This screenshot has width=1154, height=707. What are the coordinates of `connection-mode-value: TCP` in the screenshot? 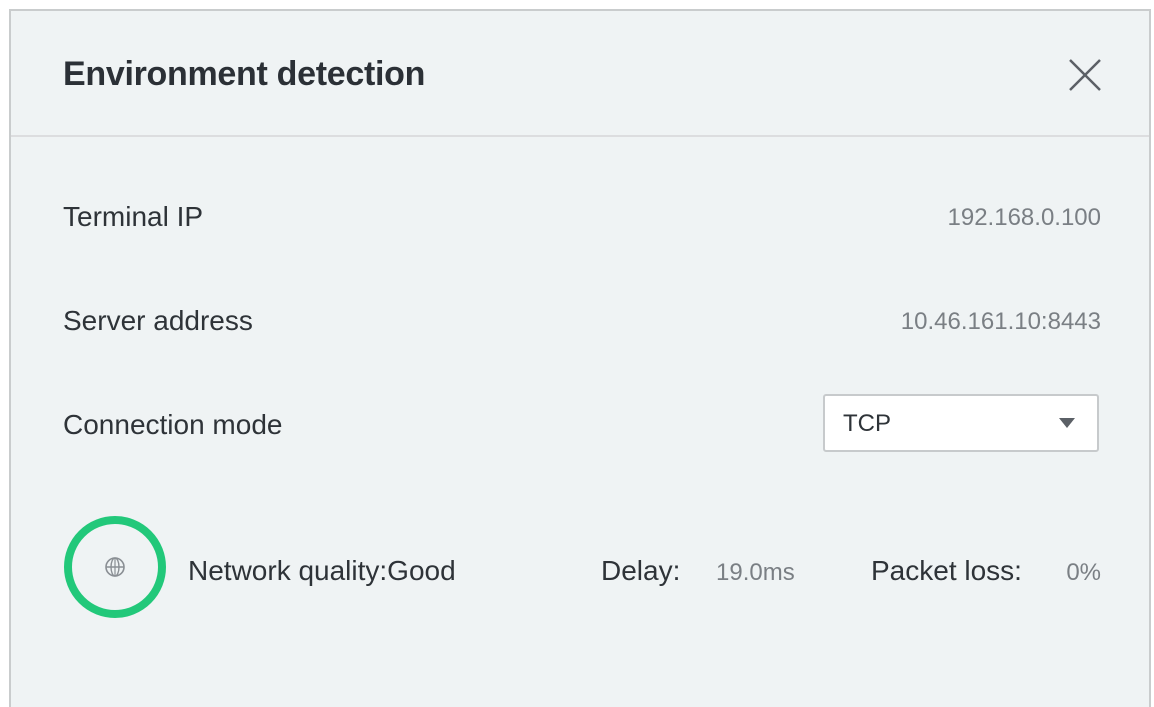 It's located at (867, 423).